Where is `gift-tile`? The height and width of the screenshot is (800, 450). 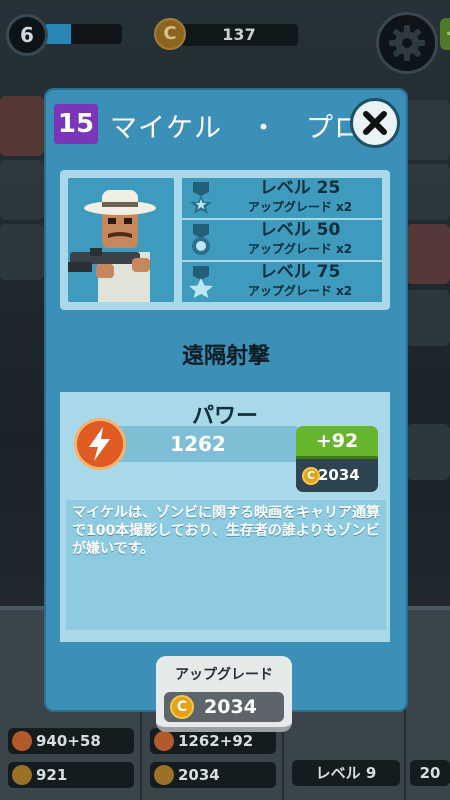
gift-tile is located at coordinates (428, 254).